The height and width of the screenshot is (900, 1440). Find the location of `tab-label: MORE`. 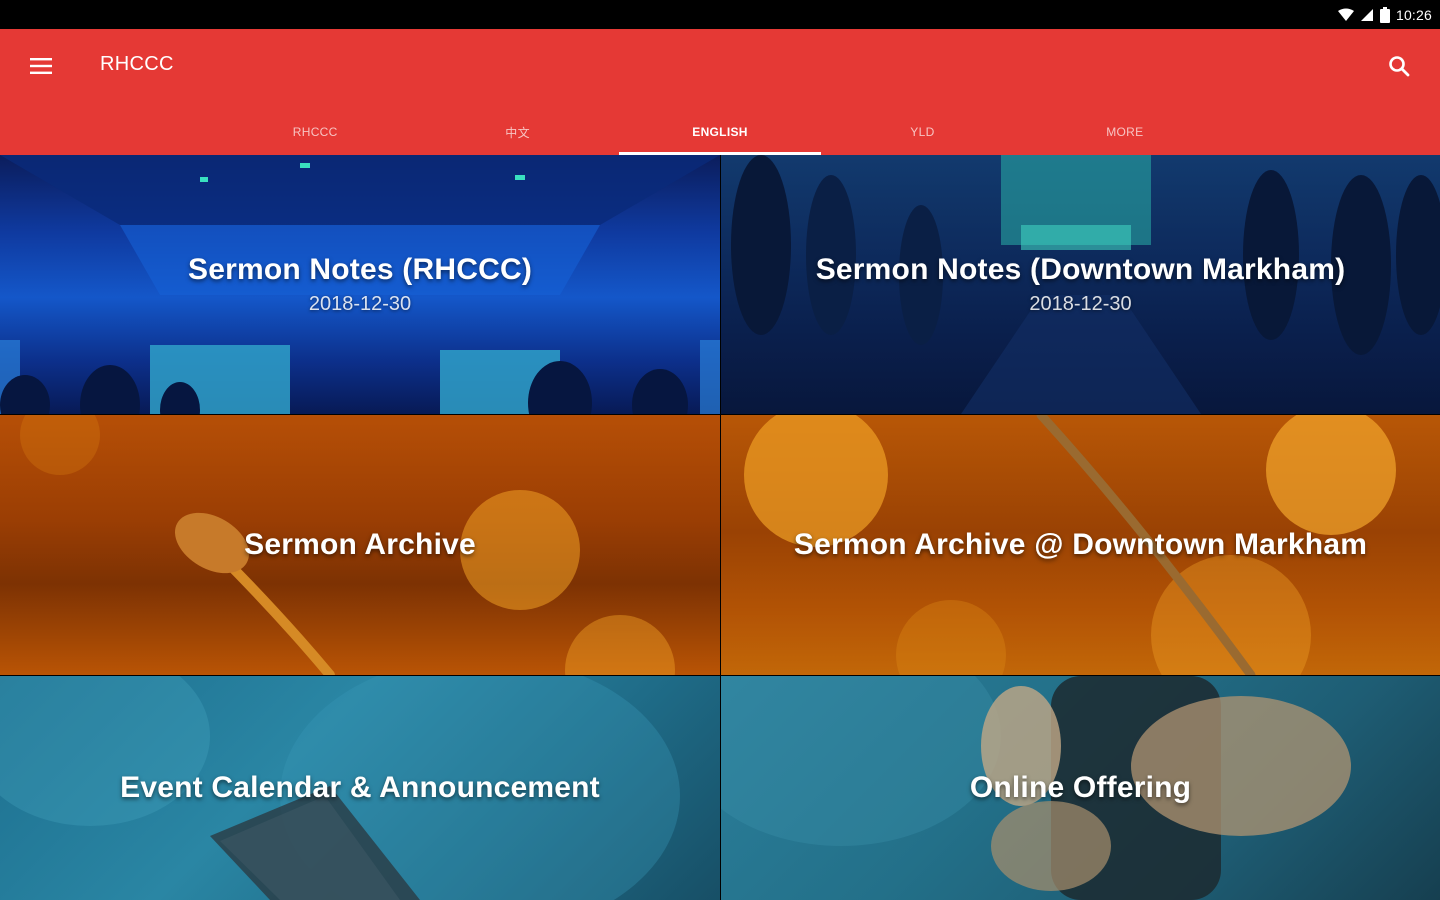

tab-label: MORE is located at coordinates (1125, 132).